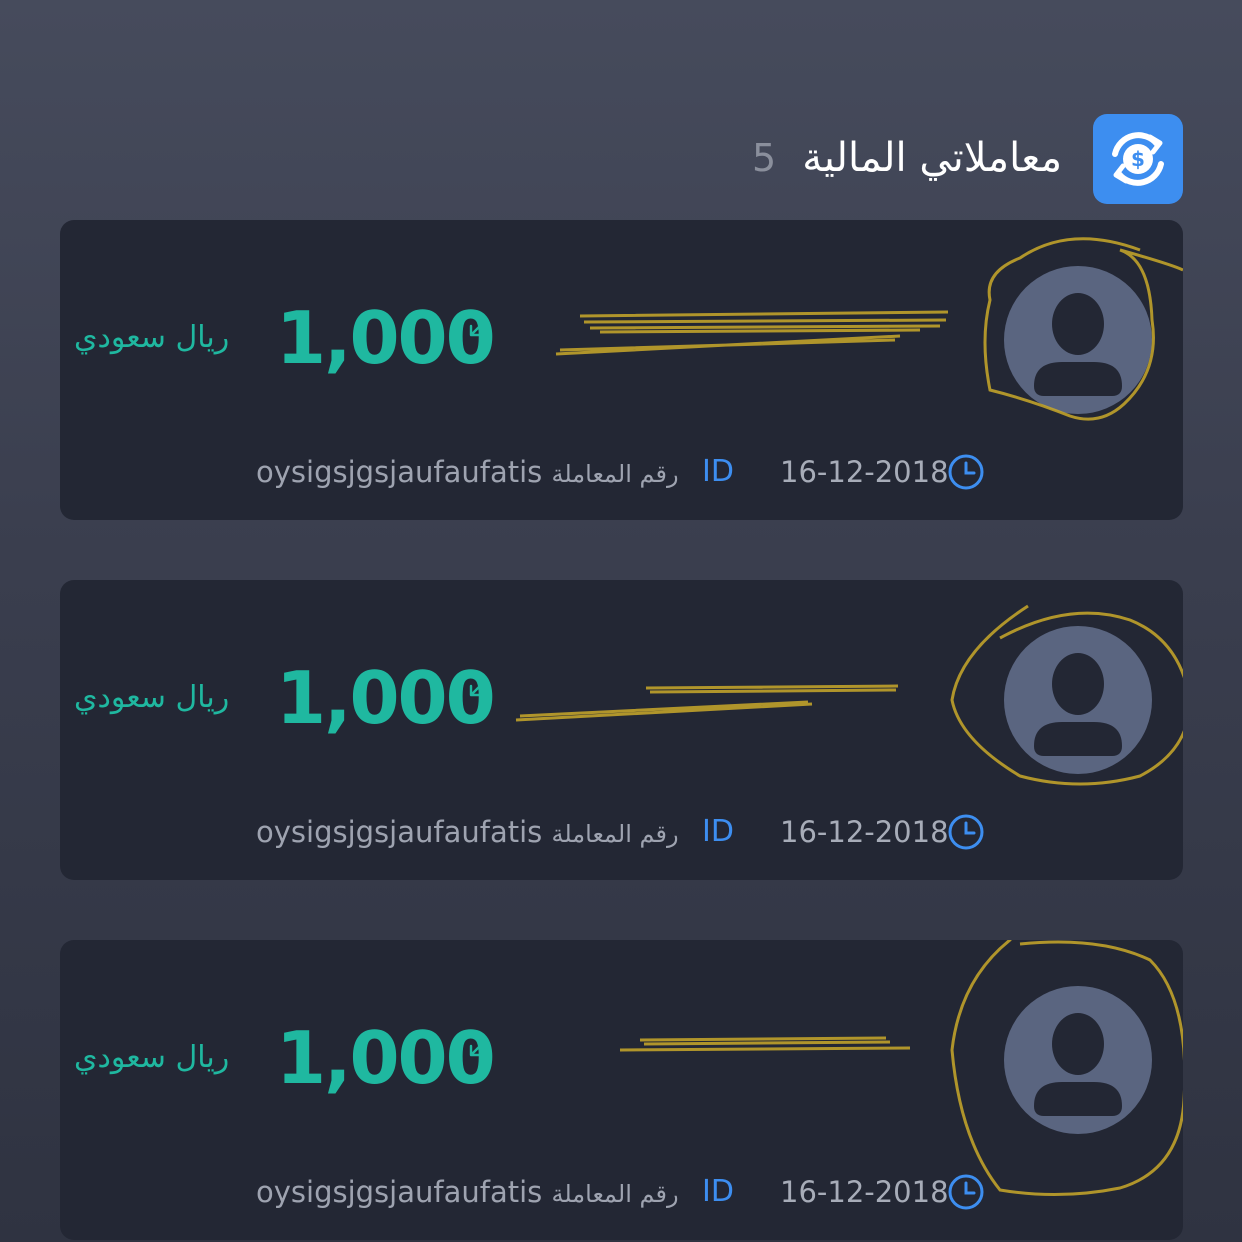 The image size is (1242, 1242). Describe the element at coordinates (621, 159) in the screenshot. I see `page-header: $ معاملاتي المالية 5` at that location.